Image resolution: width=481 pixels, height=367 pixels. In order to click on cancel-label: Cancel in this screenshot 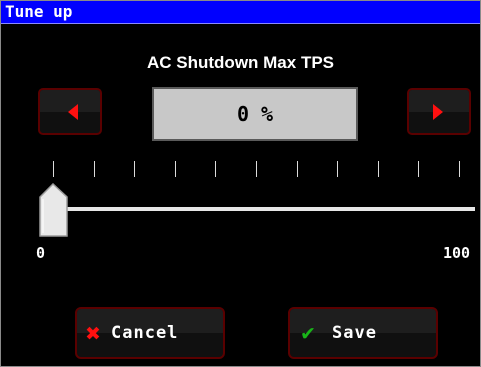, I will do `click(145, 333)`.